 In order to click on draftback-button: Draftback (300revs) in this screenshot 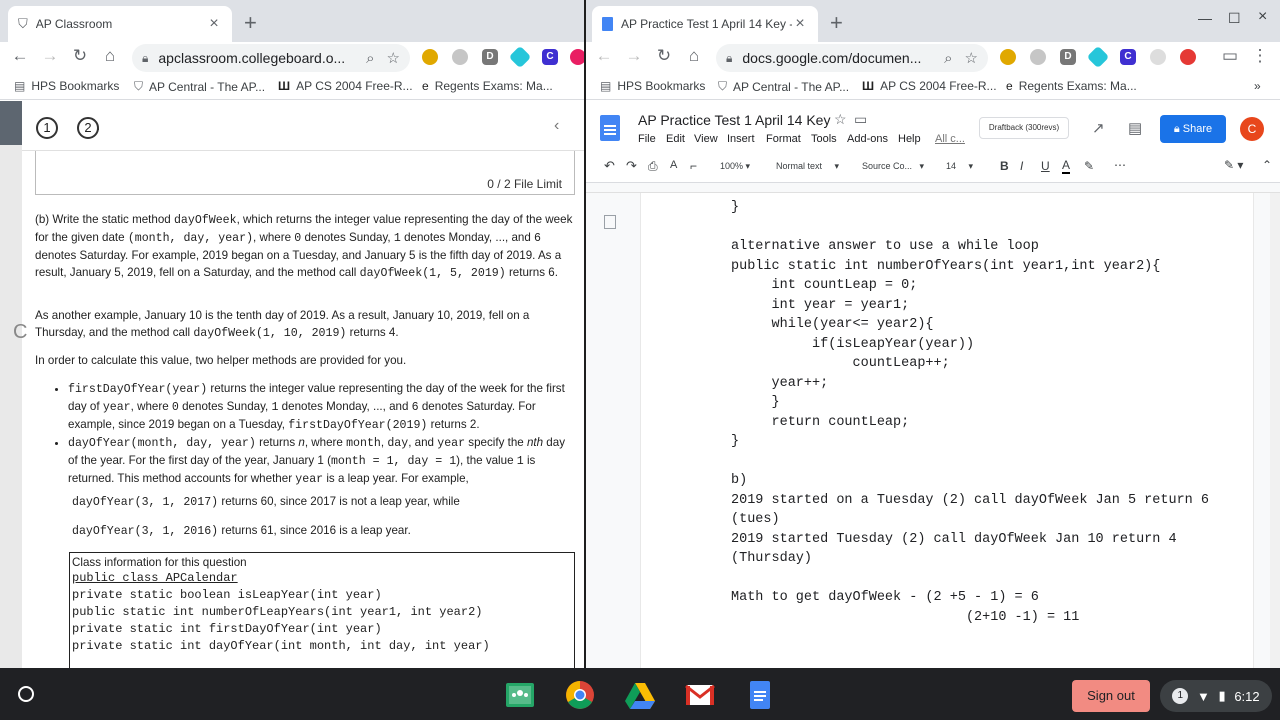, I will do `click(1024, 128)`.